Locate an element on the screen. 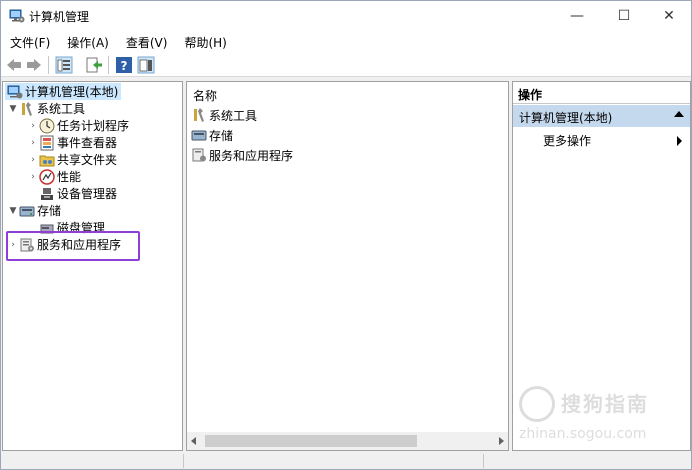  highlight-annotation is located at coordinates (73, 246).